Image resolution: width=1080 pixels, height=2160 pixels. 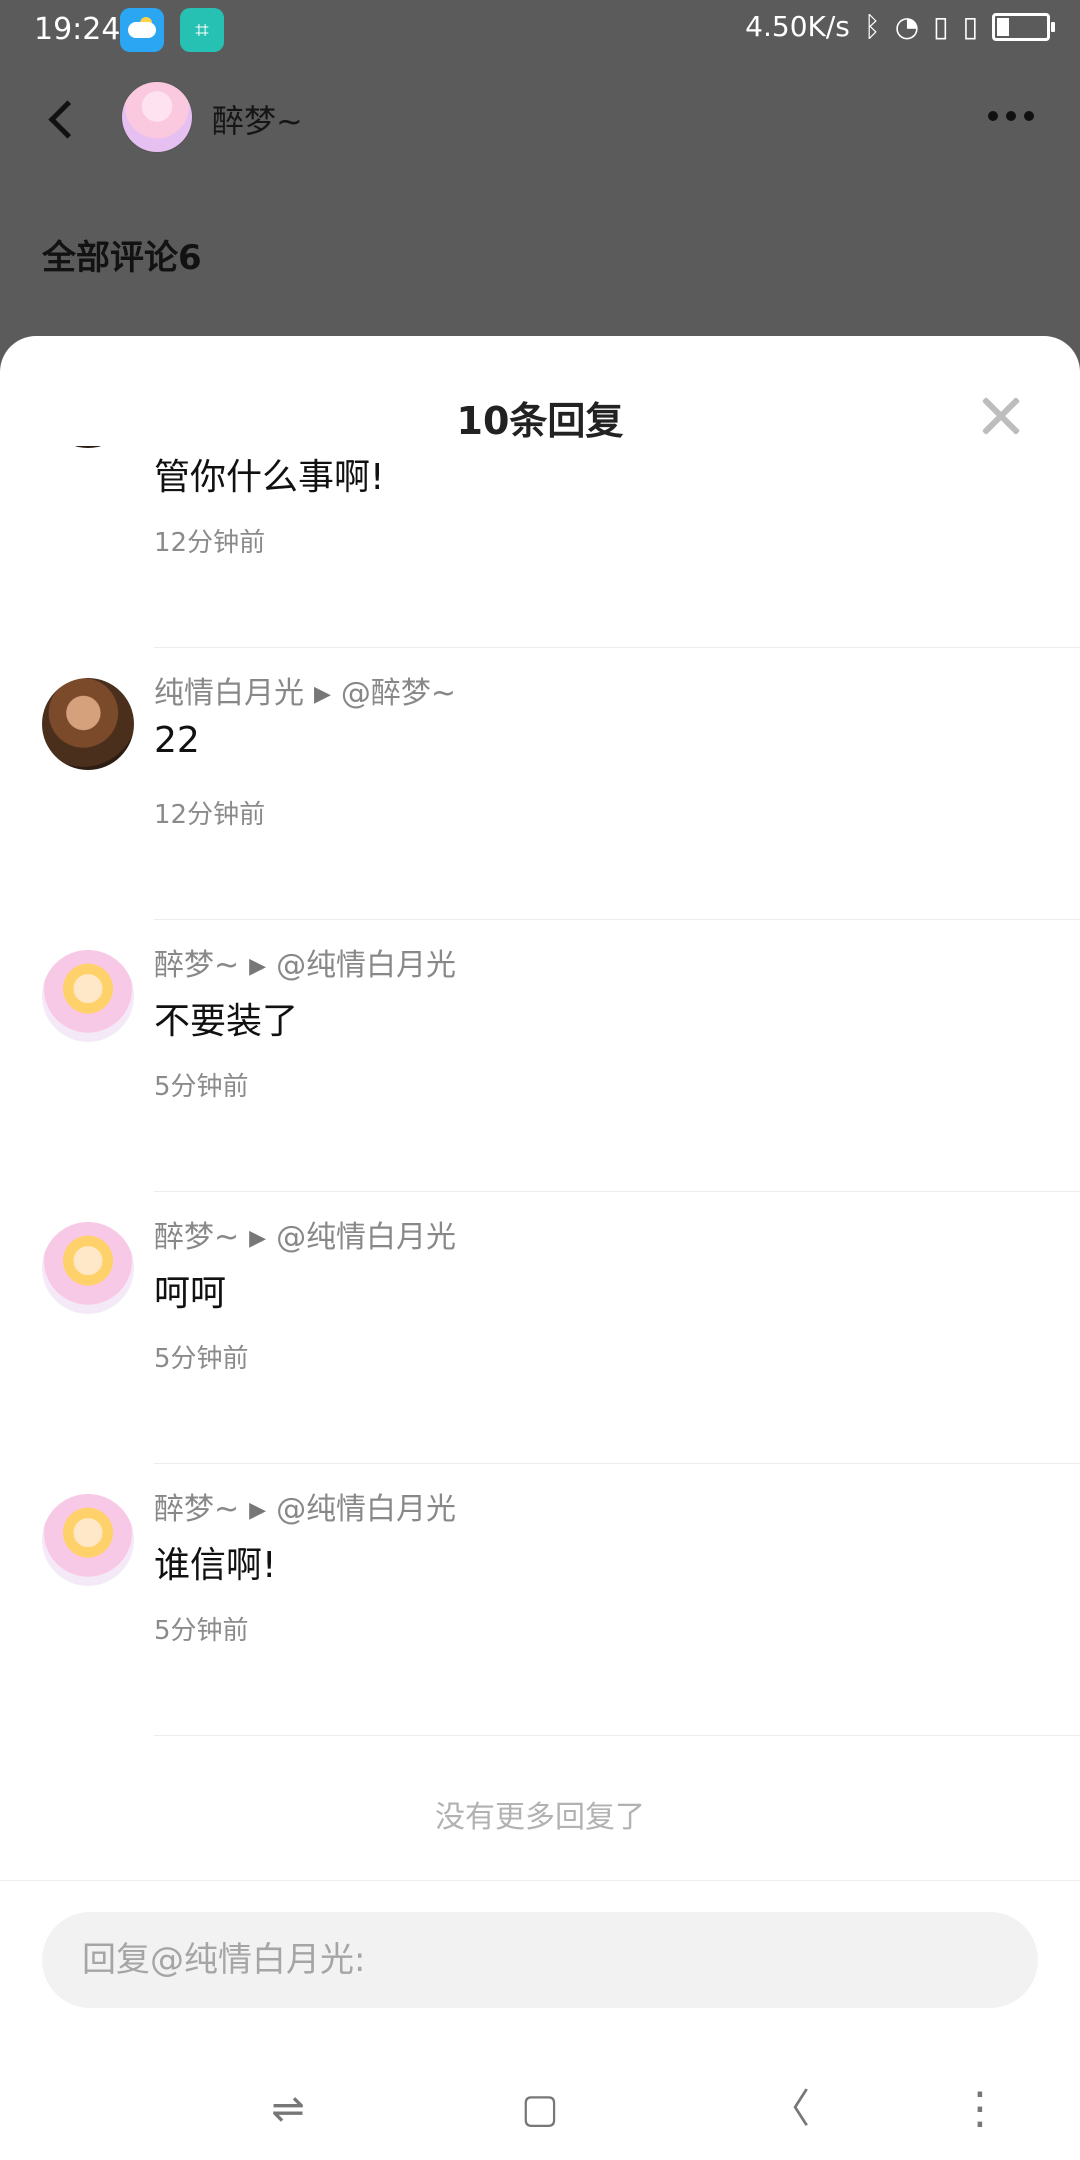 I want to click on home-icon: ▢, so click(x=540, y=2109).